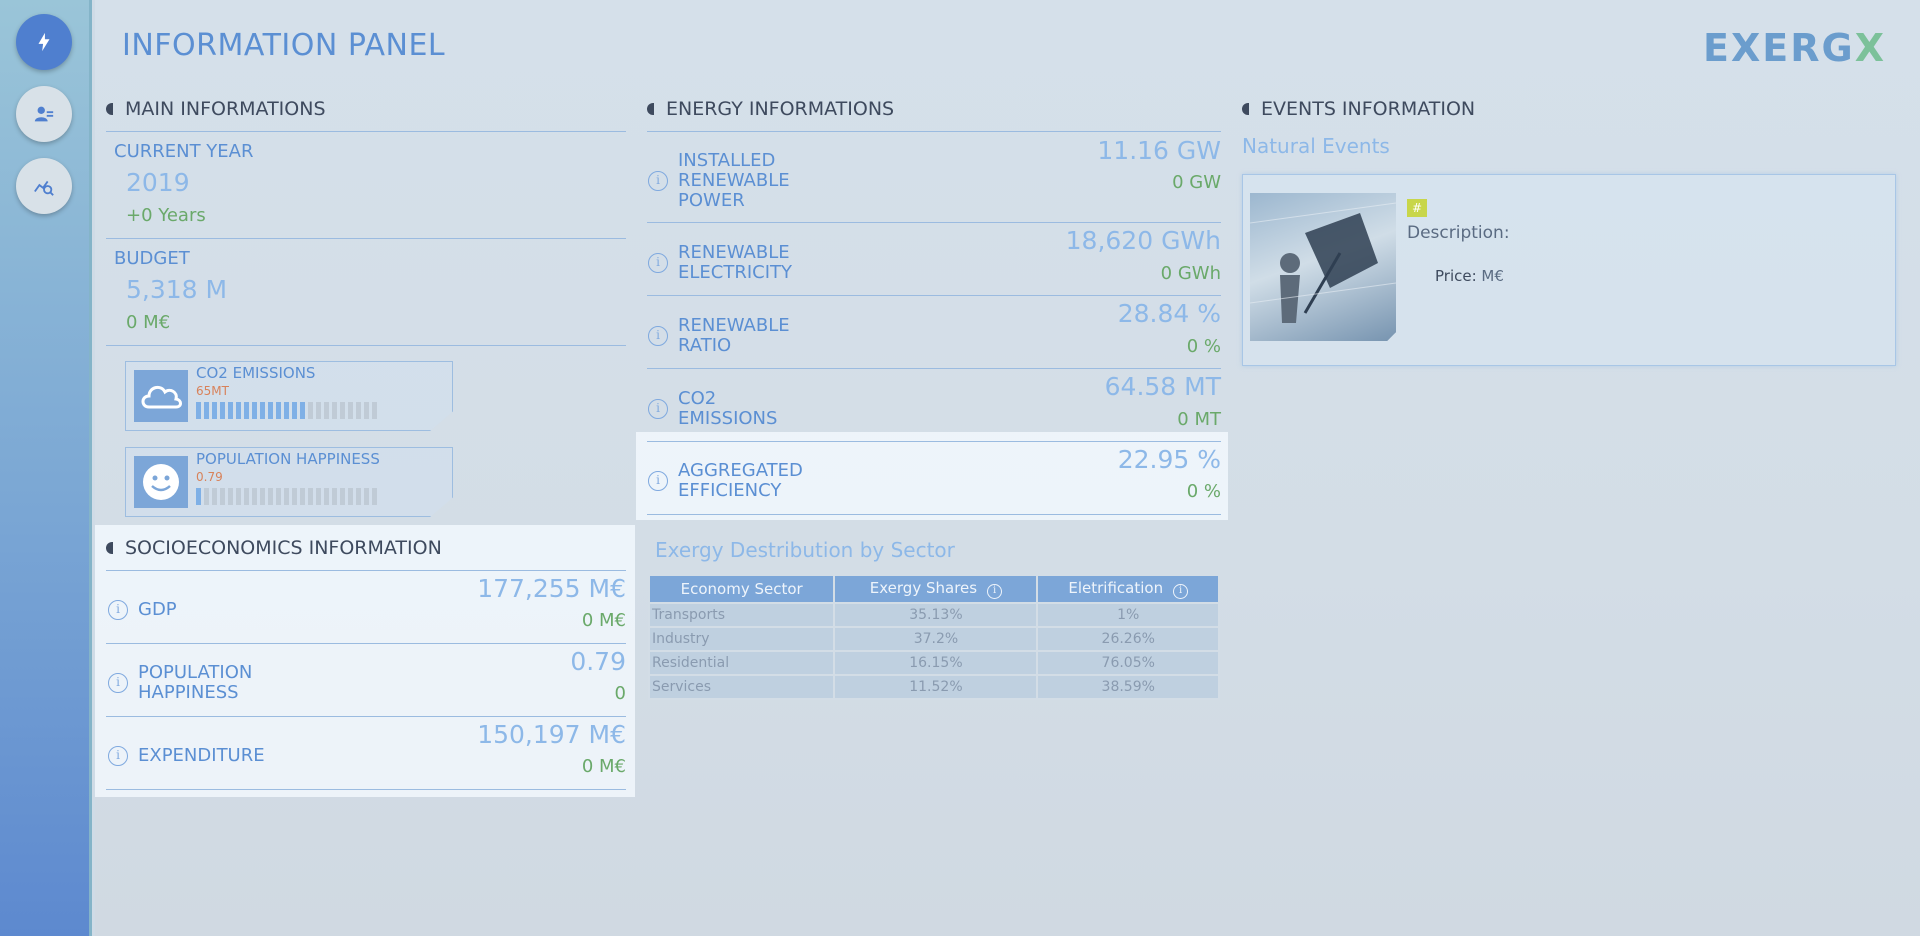 The image size is (1920, 936). Describe the element at coordinates (1203, 346) in the screenshot. I see `renewable-ratio-delta: 0 %` at that location.